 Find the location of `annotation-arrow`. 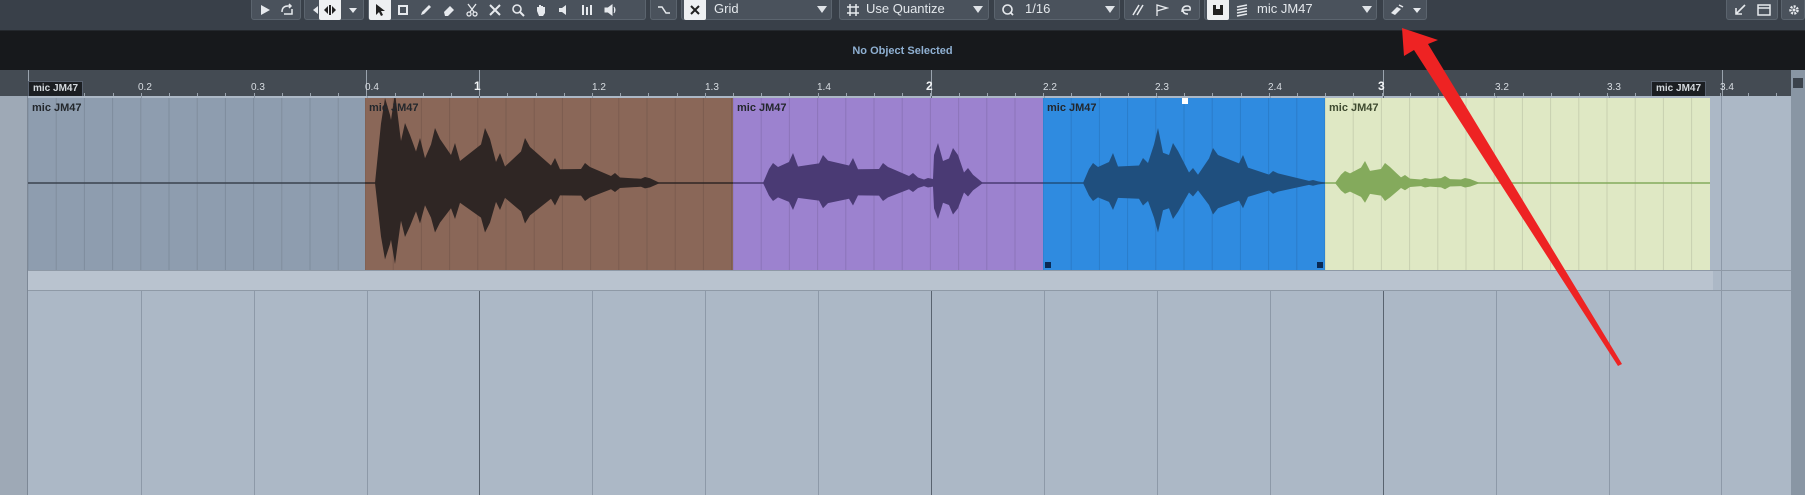

annotation-arrow is located at coordinates (1512, 197).